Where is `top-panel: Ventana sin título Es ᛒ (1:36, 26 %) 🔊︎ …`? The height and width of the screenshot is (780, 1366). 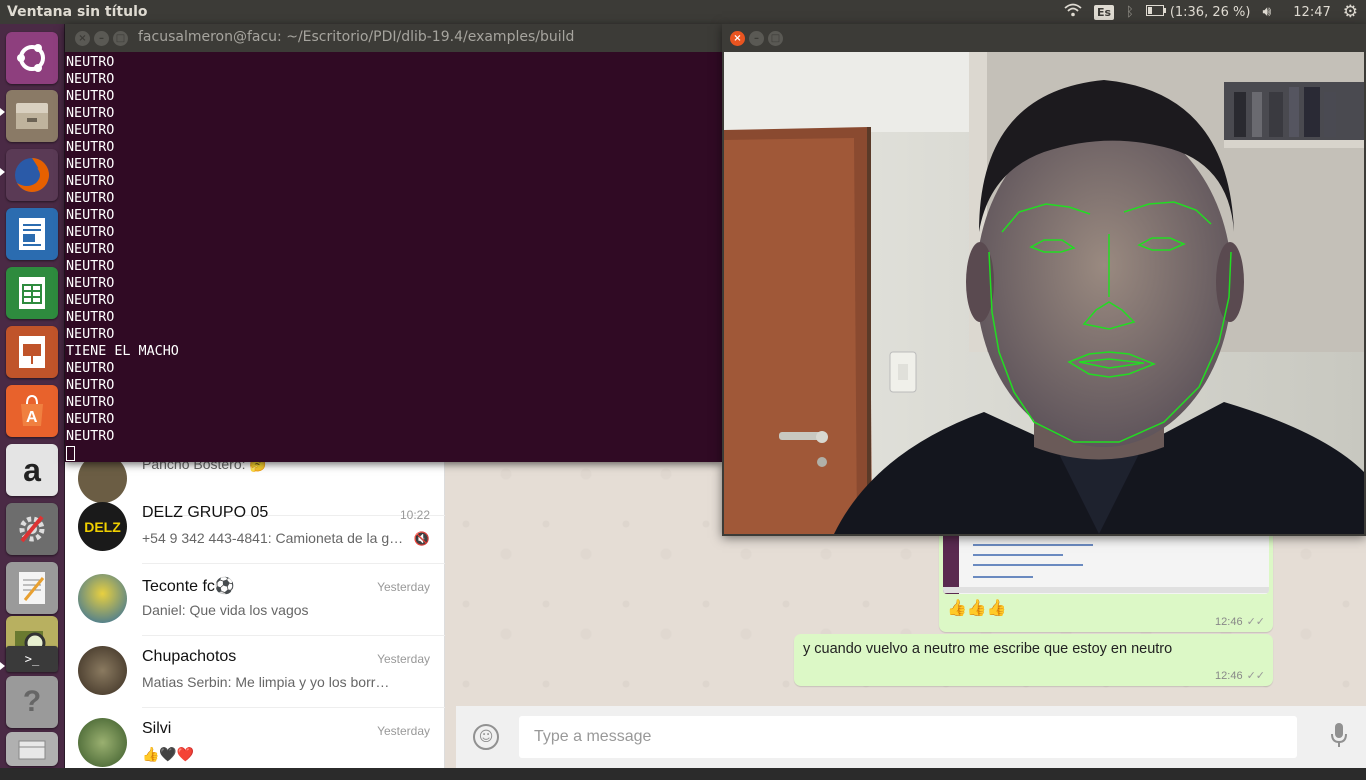
top-panel: Ventana sin título Es ᛒ (1:36, 26 %) 🔊︎ … is located at coordinates (683, 12).